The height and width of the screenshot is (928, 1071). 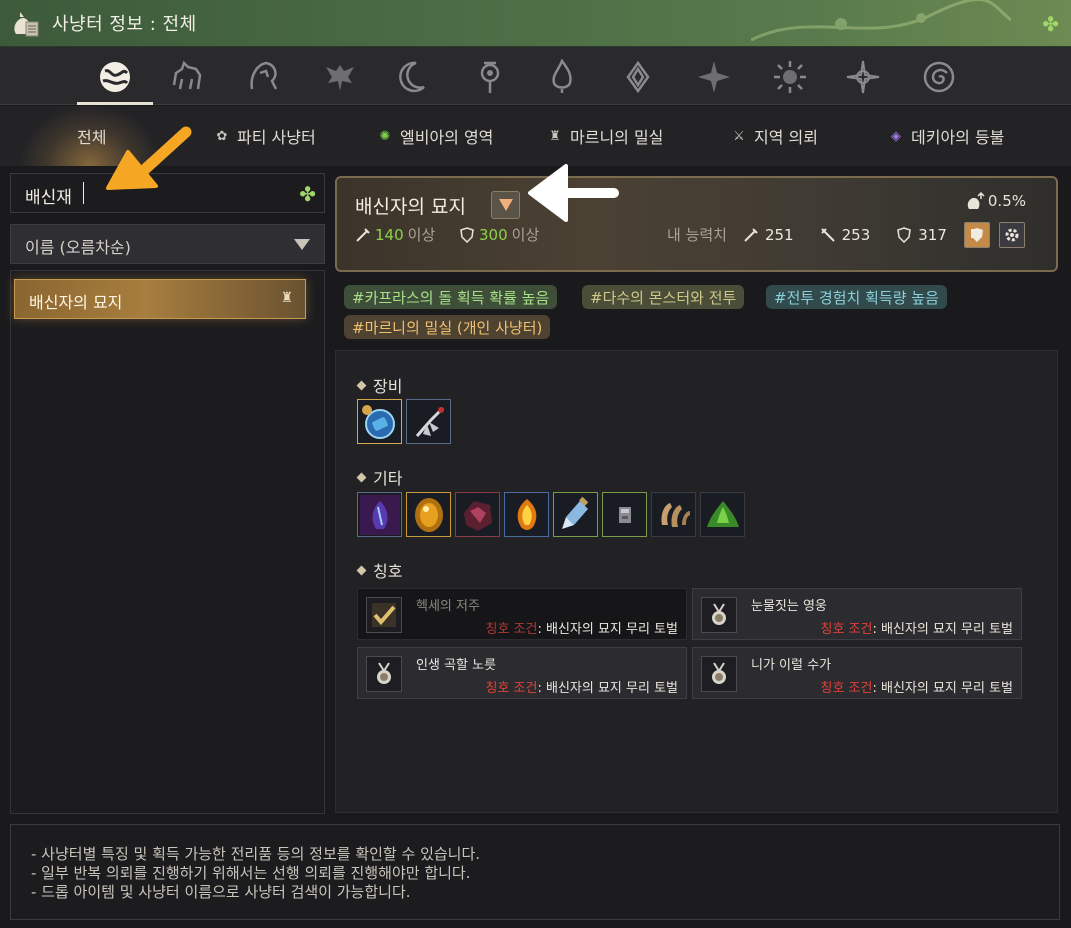 I want to click on spiral-icon, so click(x=939, y=77).